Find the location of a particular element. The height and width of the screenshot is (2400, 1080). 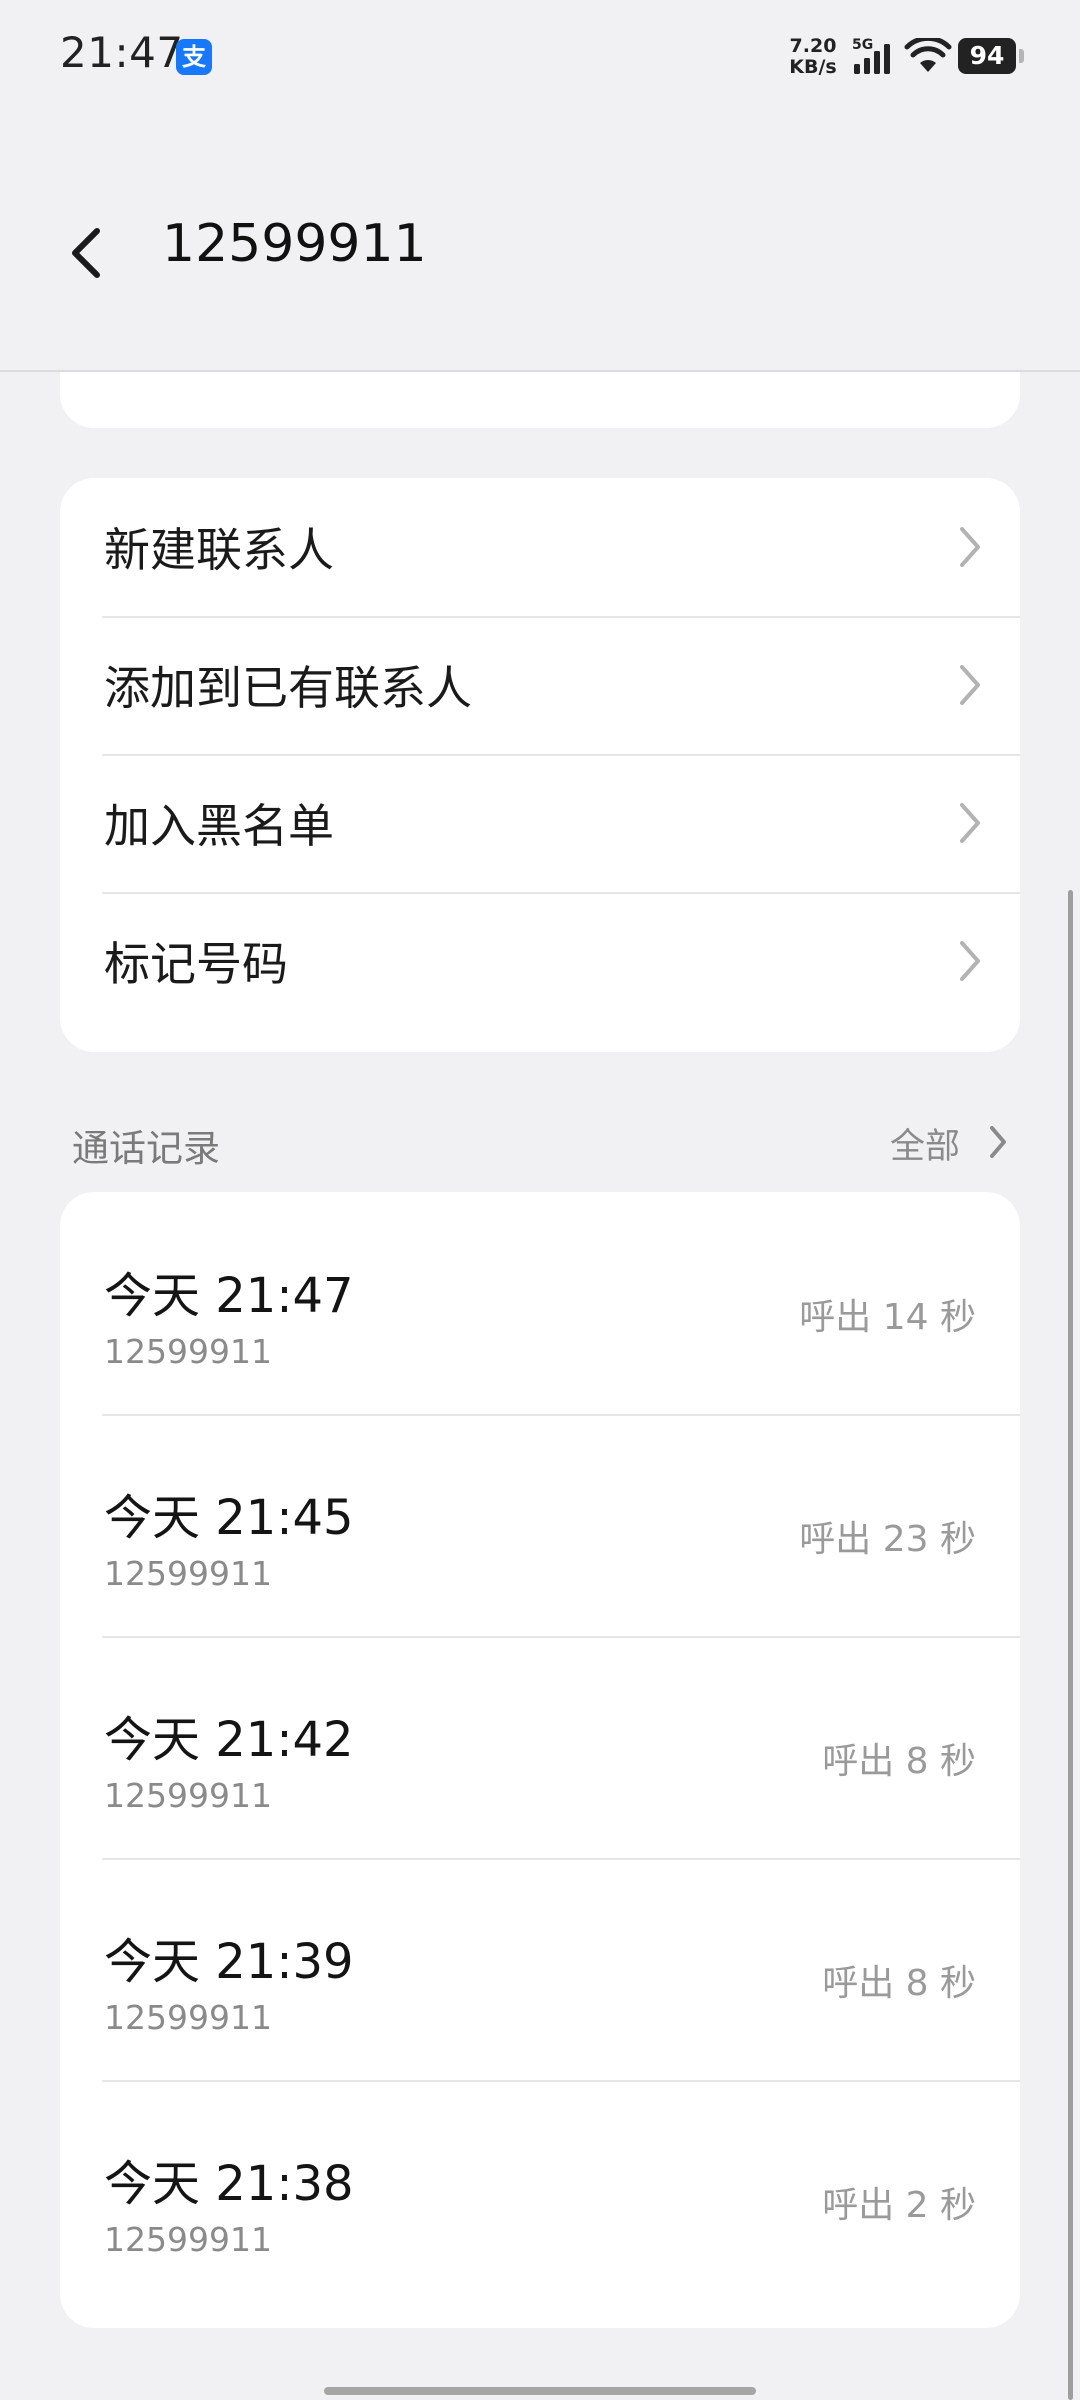

add-to-existing-contact-button: 添加到已有联系人 is located at coordinates (540, 685).